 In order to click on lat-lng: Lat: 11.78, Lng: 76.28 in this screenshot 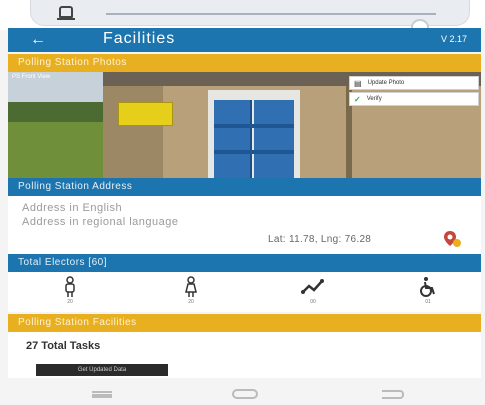, I will do `click(320, 239)`.